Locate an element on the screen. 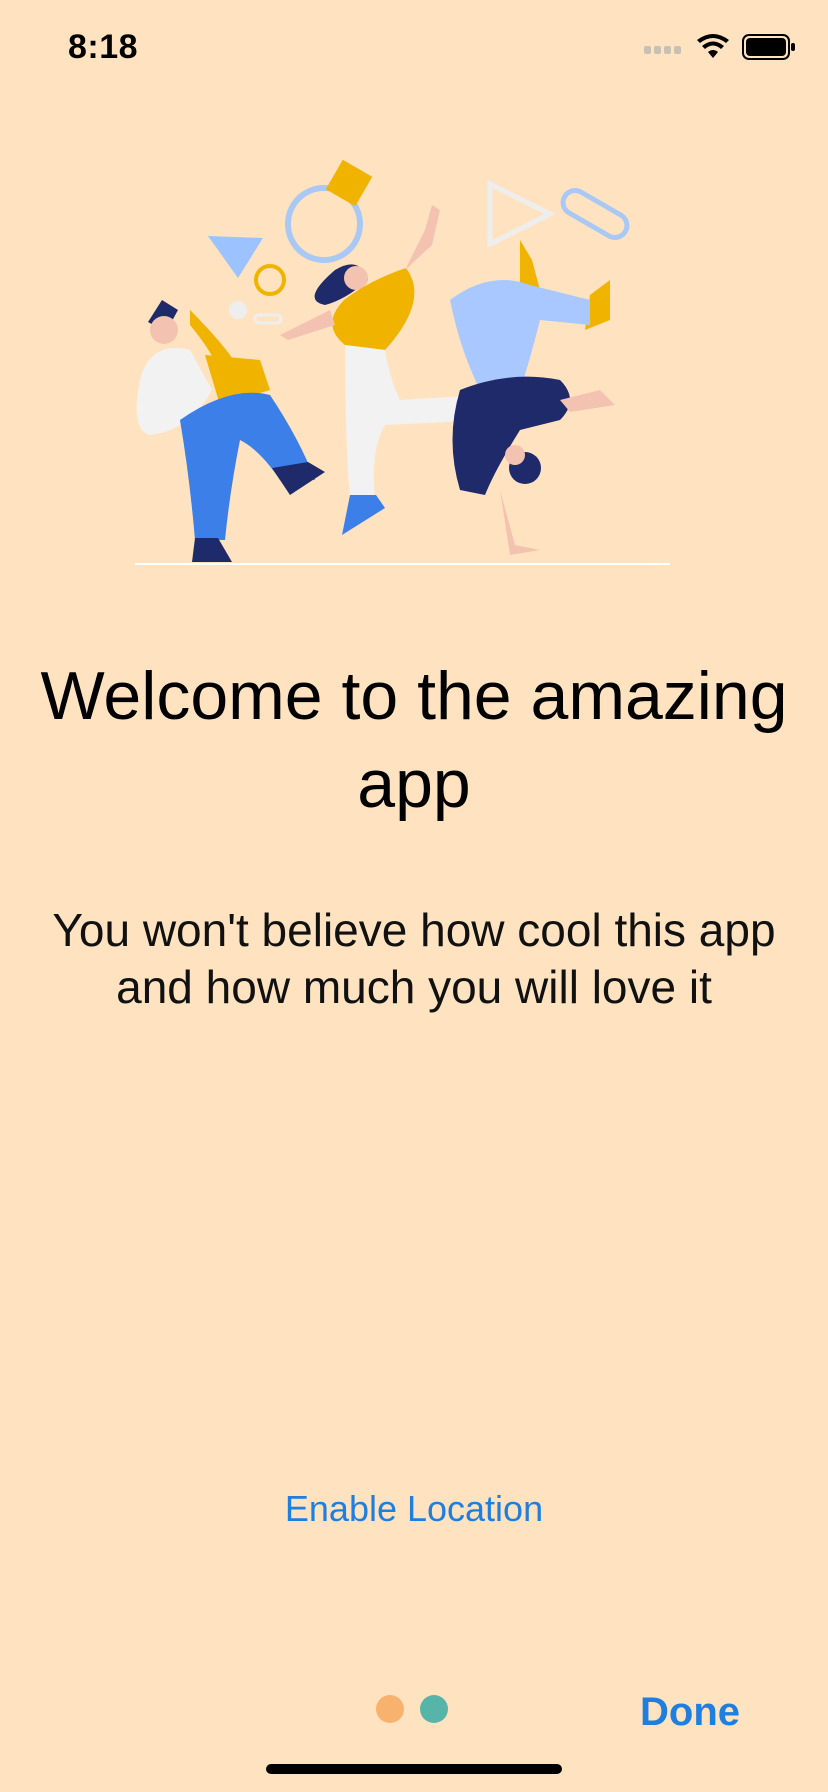 This screenshot has width=828, height=1792. battery-icon is located at coordinates (769, 49).